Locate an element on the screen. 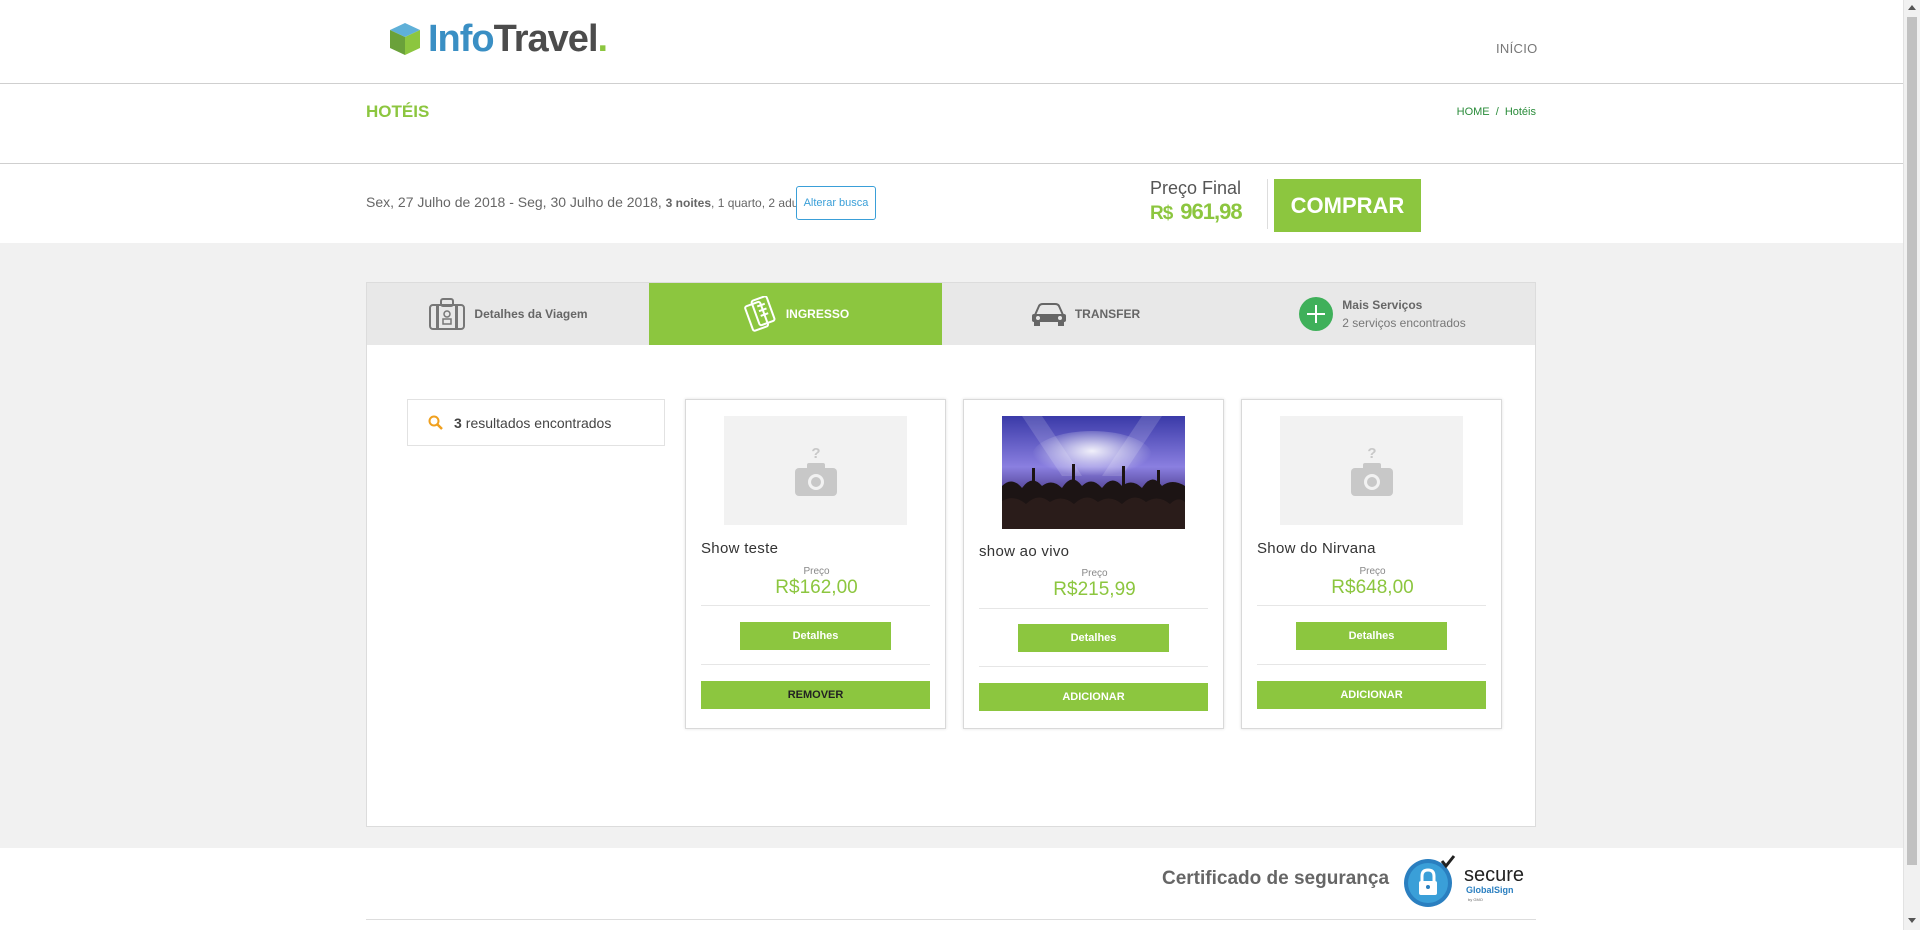  final-price-value: R$ 961,98 is located at coordinates (1196, 212).